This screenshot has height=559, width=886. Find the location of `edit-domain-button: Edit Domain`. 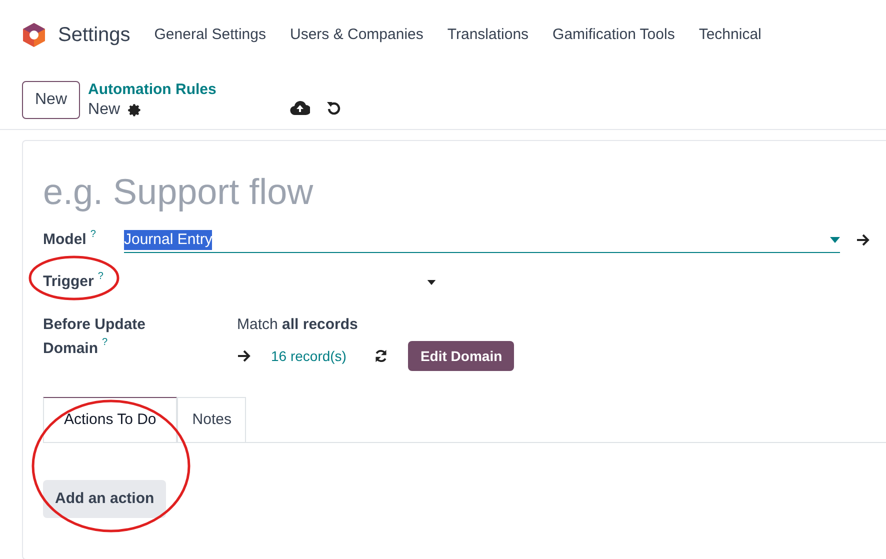

edit-domain-button: Edit Domain is located at coordinates (461, 356).